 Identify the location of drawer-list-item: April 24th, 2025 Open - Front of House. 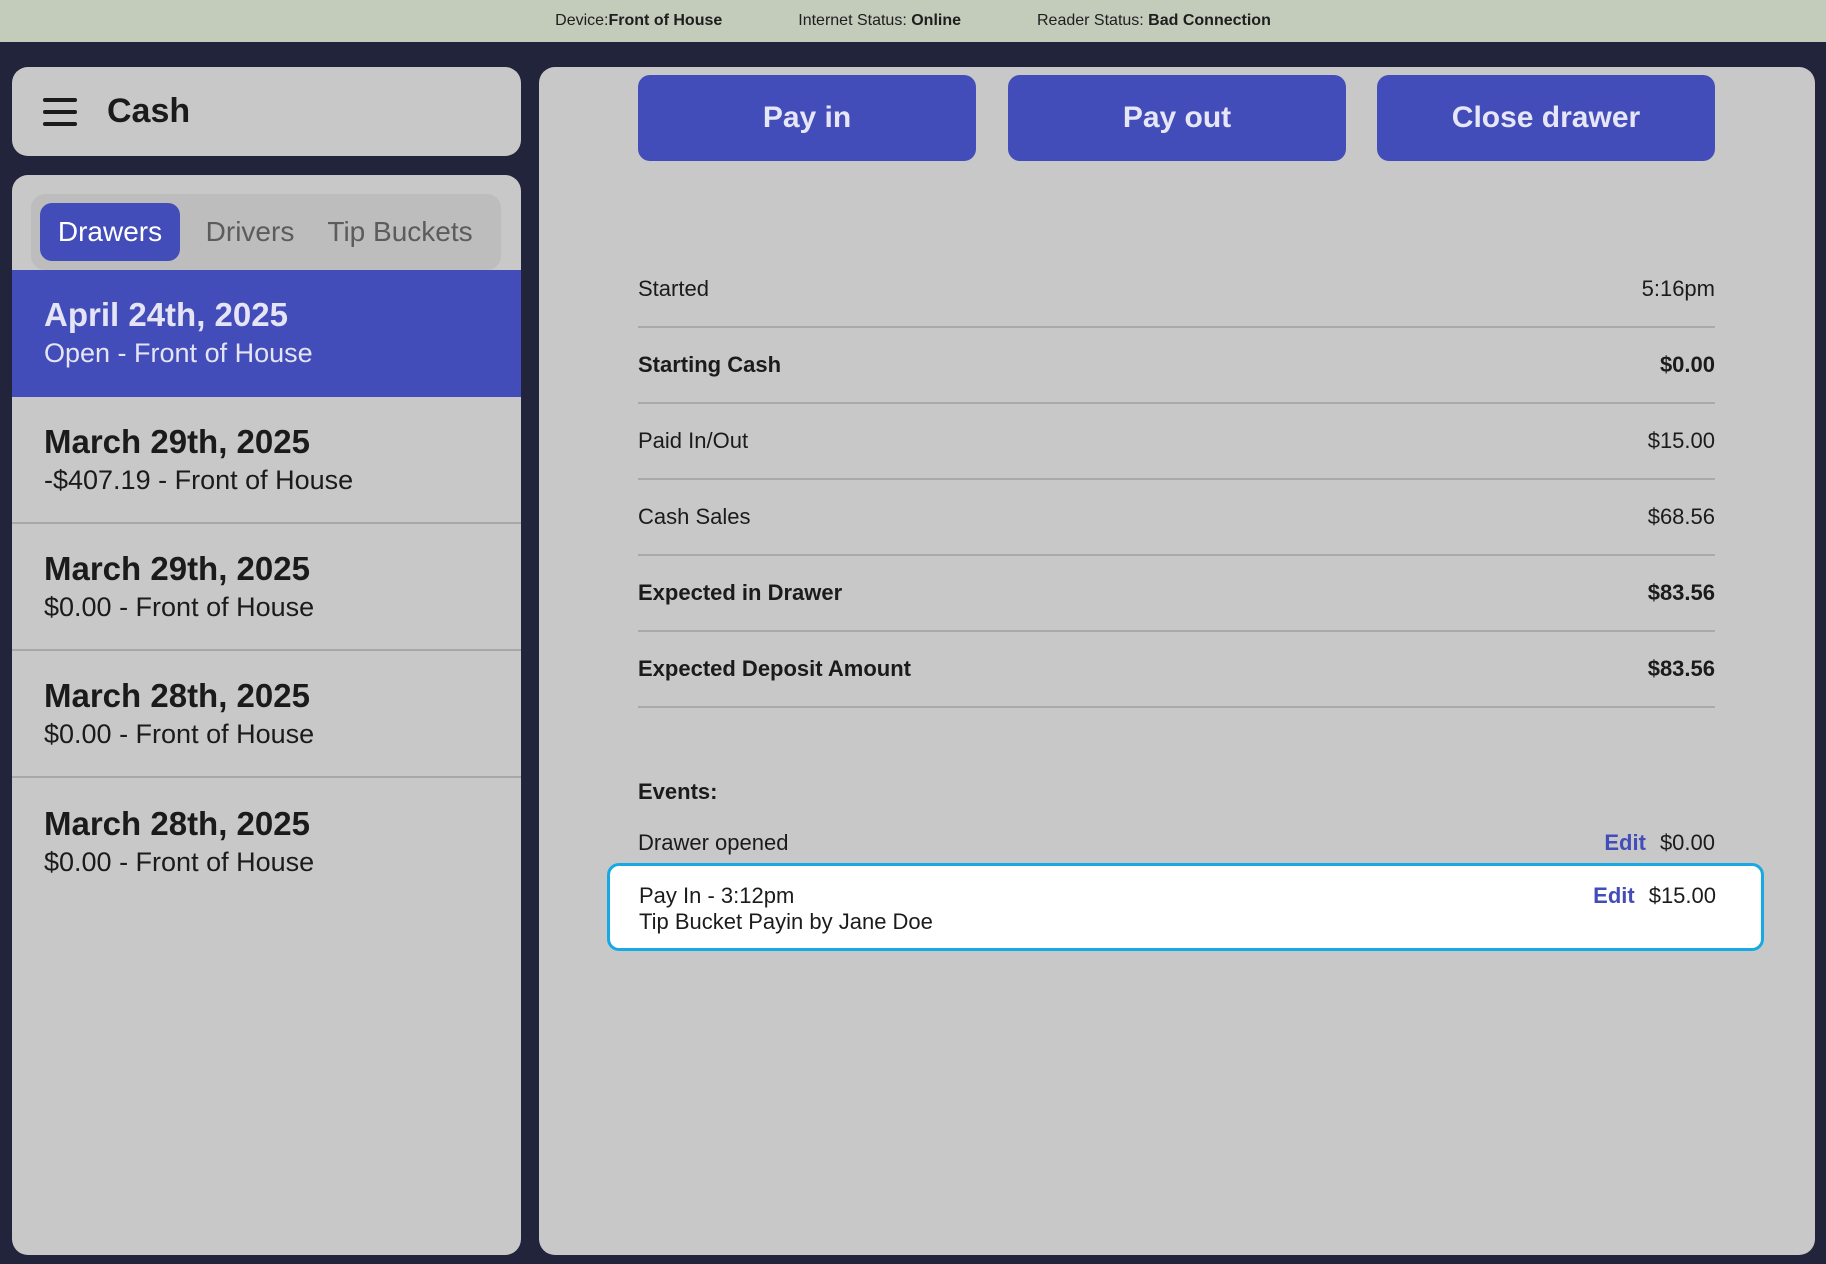
(266, 333).